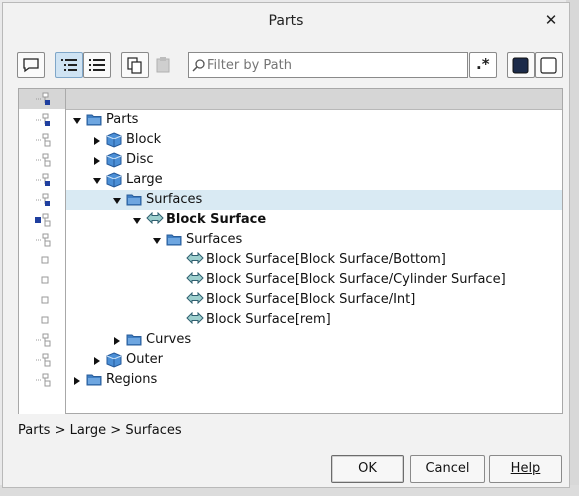 The width and height of the screenshot is (579, 496). I want to click on copy-button, so click(135, 65).